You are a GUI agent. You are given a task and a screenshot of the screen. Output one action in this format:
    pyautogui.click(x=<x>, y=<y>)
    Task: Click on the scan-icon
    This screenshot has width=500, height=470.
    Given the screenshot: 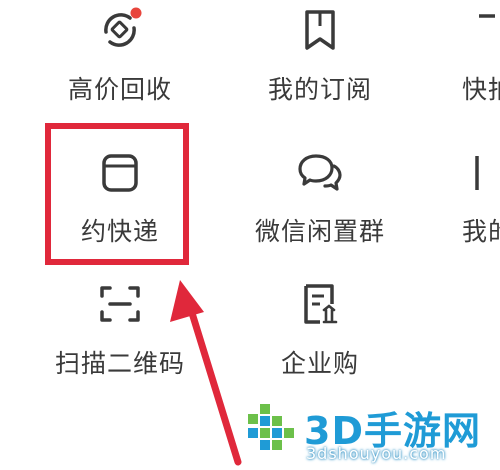 What is the action you would take?
    pyautogui.click(x=120, y=304)
    